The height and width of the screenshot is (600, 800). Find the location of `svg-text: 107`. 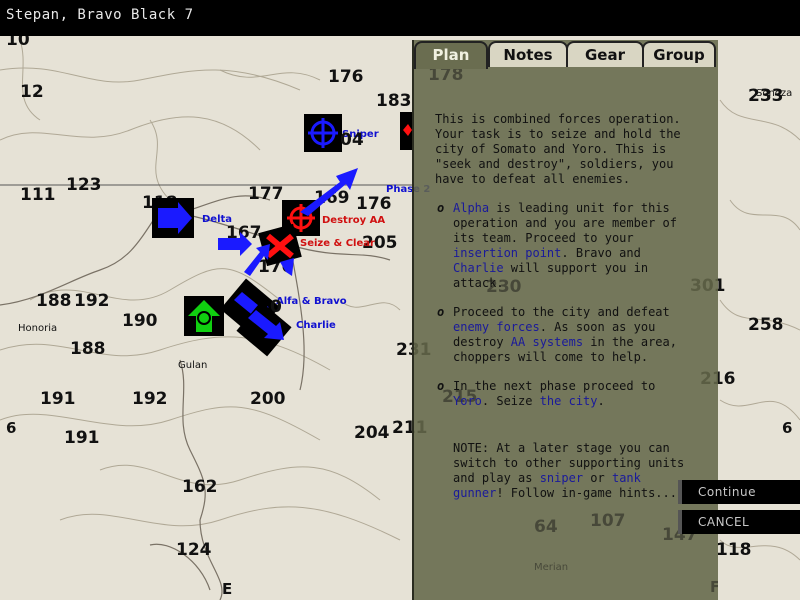

svg-text: 107 is located at coordinates (608, 521).